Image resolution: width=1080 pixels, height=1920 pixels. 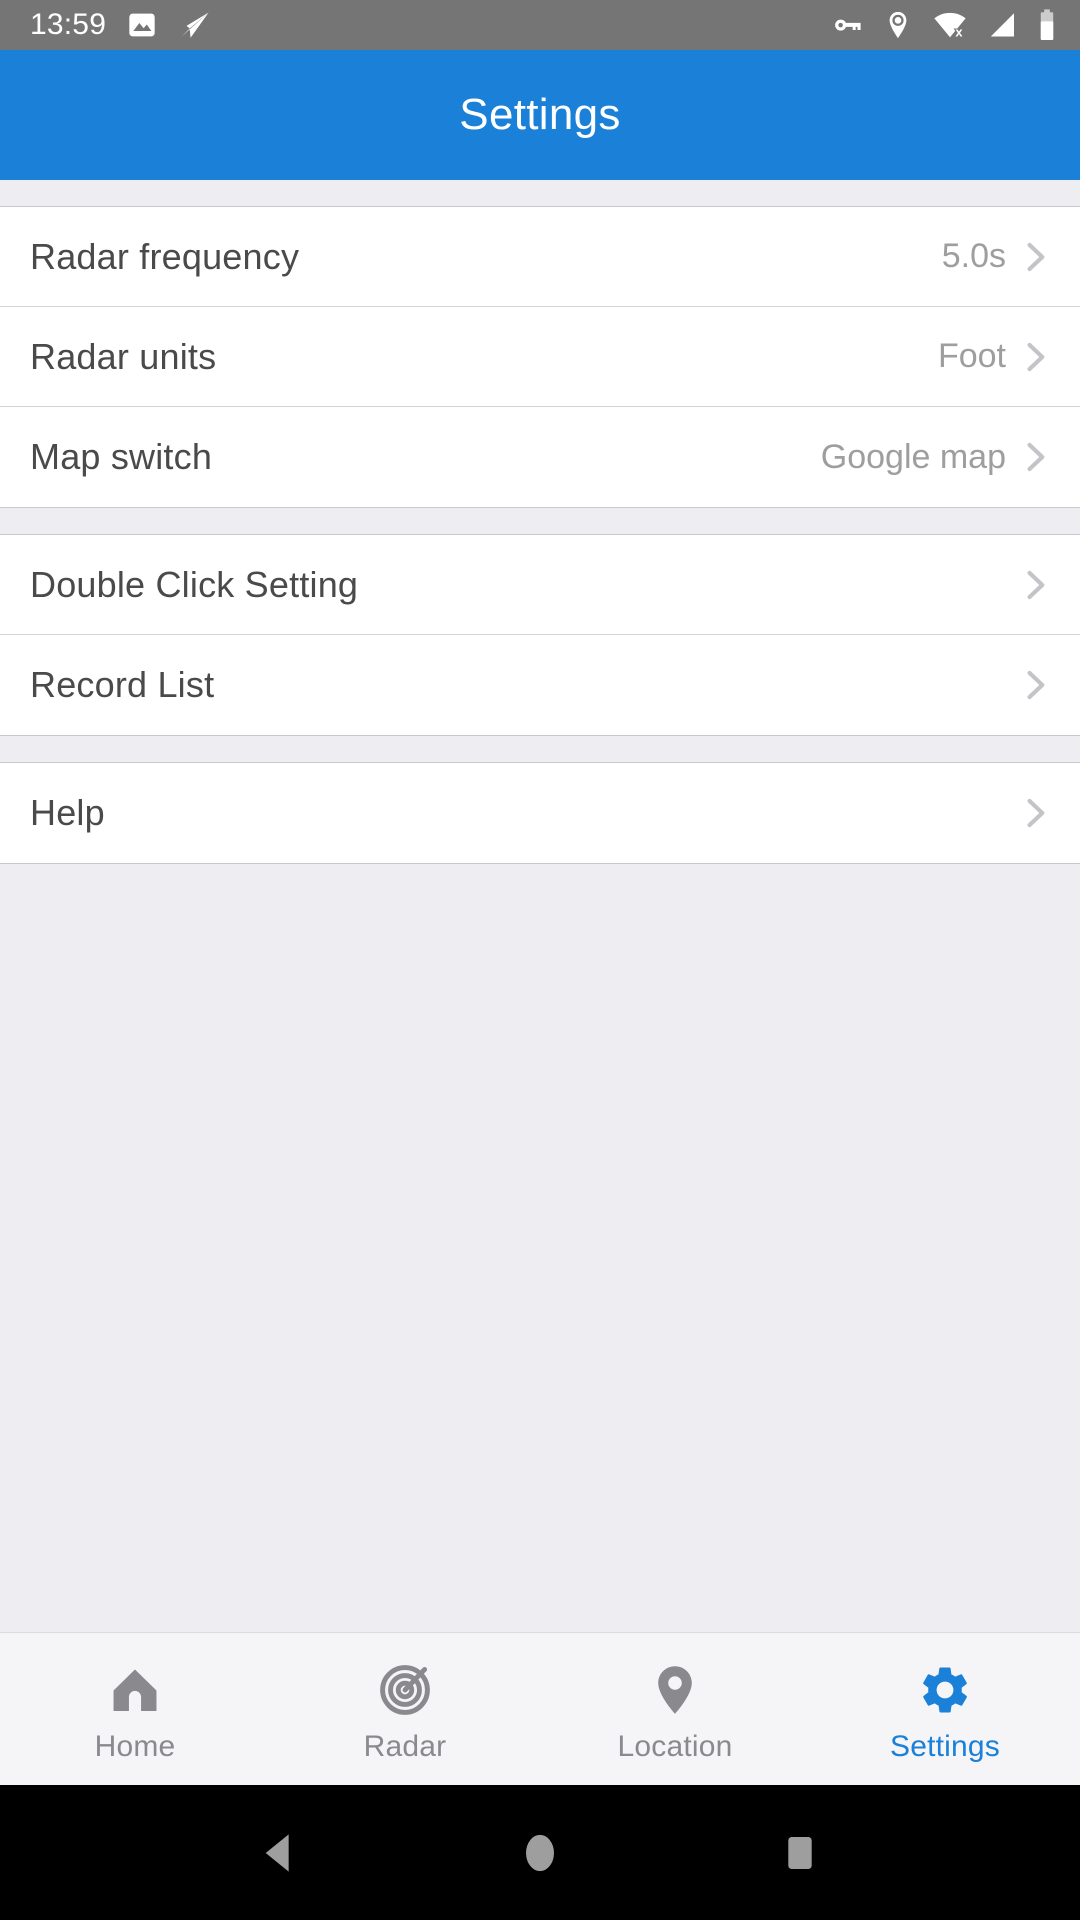 I want to click on settings-row-radar-units: Radar units Foot, so click(x=540, y=357).